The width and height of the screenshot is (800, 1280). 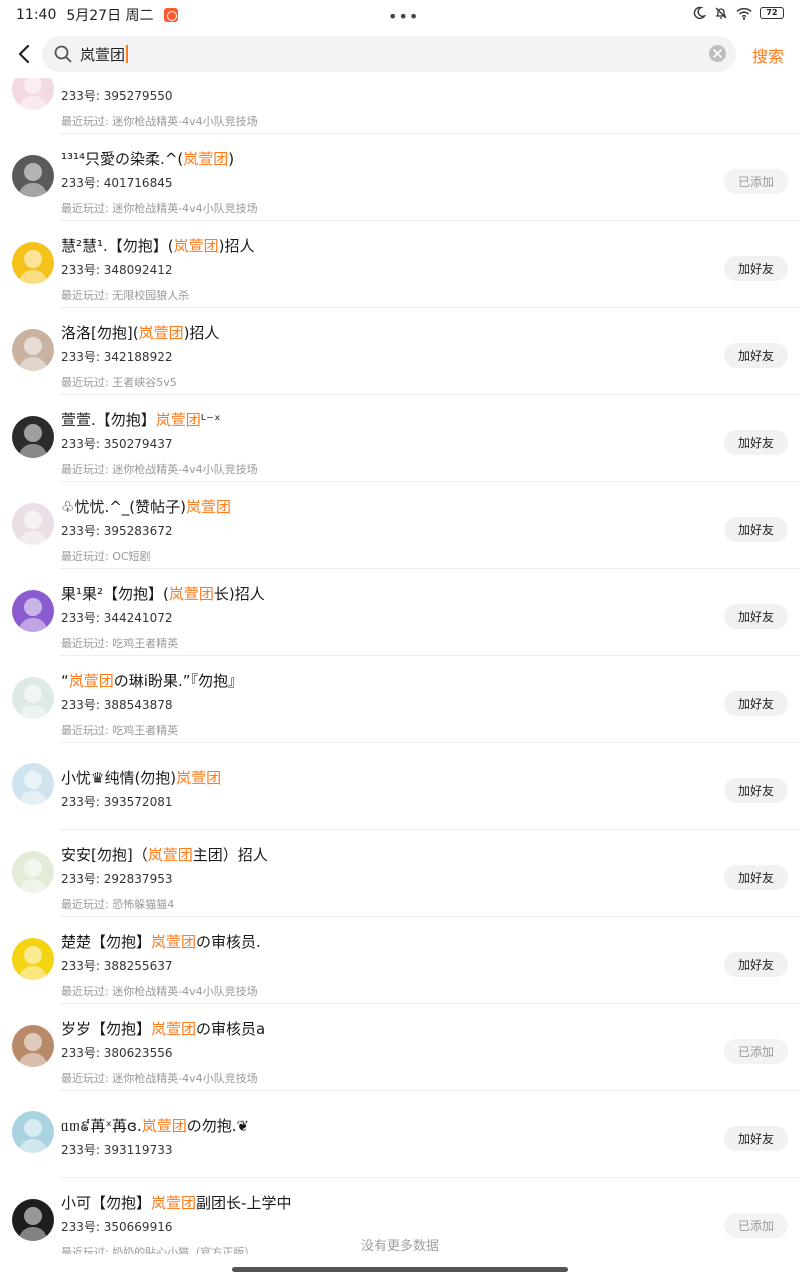 I want to click on user-name: 安安[勿抱]（岚萱团主团）招人, so click(x=164, y=854).